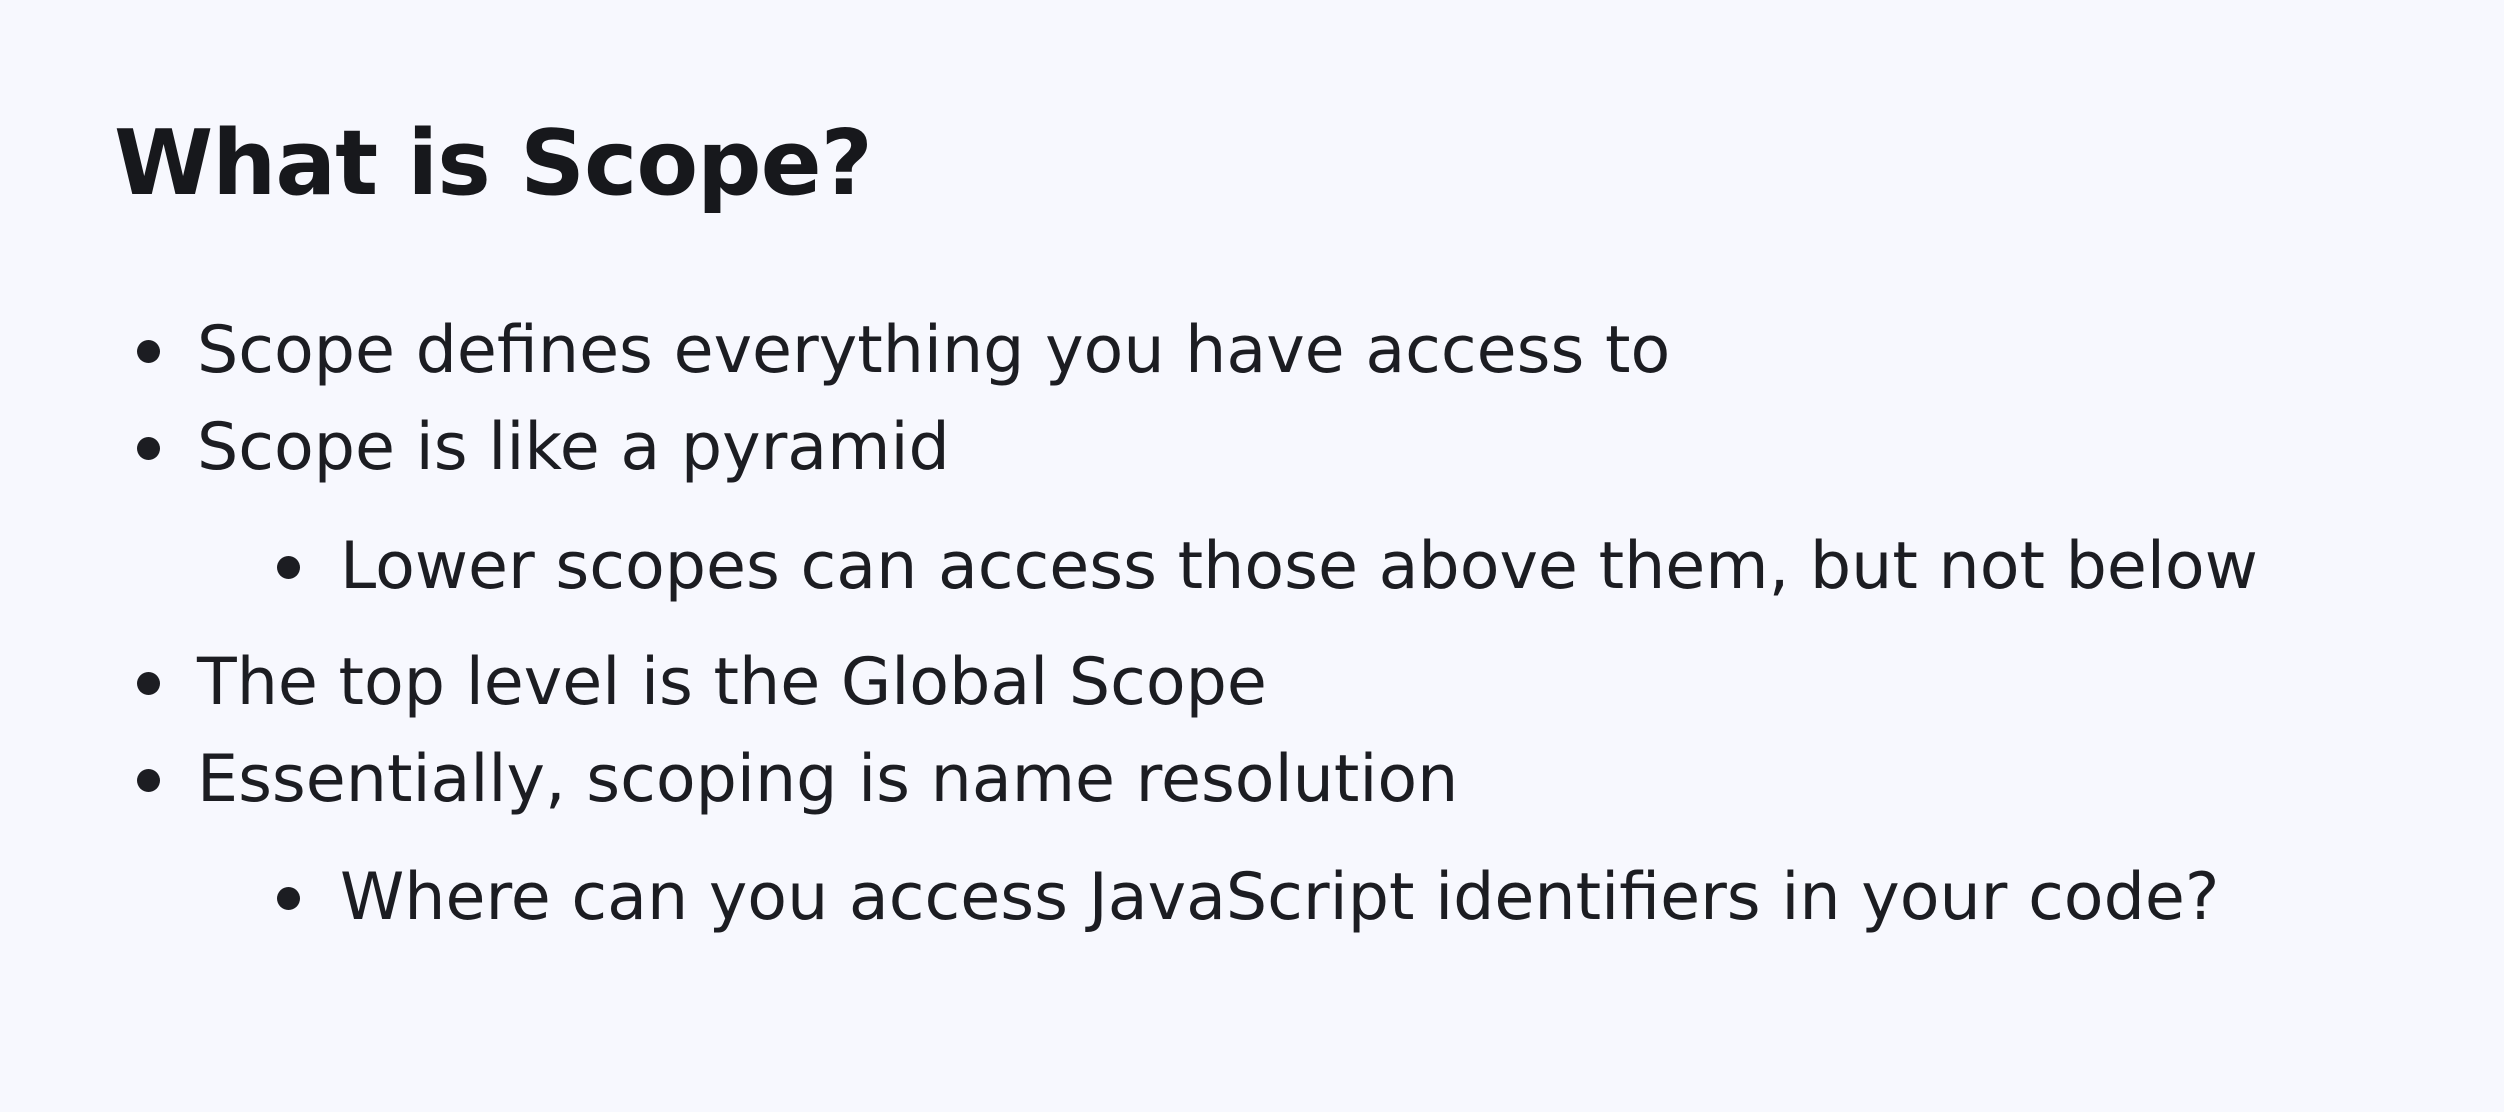 The image size is (2504, 1112). I want to click on bullet-text: Essentially, scoping is name resolution, so click(828, 779).